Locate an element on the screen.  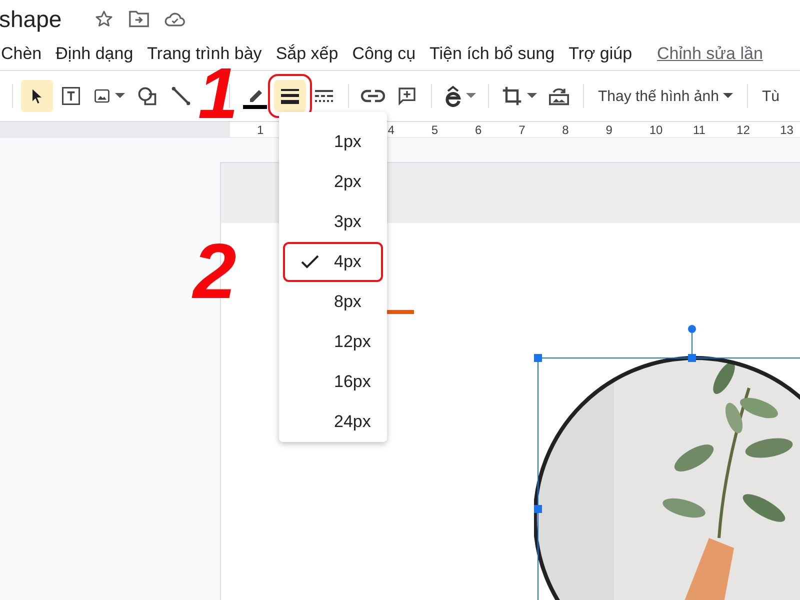
border-weight-button is located at coordinates (290, 96).